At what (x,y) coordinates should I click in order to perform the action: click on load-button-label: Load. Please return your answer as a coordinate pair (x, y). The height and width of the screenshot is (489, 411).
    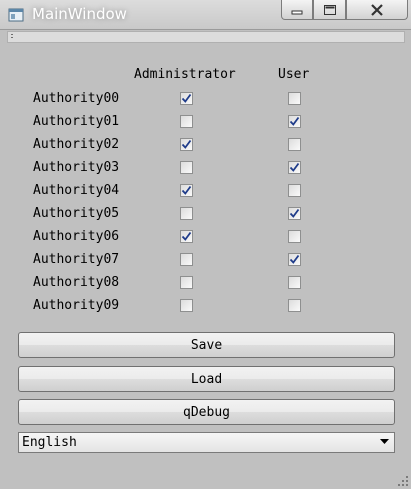
    Looking at the image, I should click on (206, 379).